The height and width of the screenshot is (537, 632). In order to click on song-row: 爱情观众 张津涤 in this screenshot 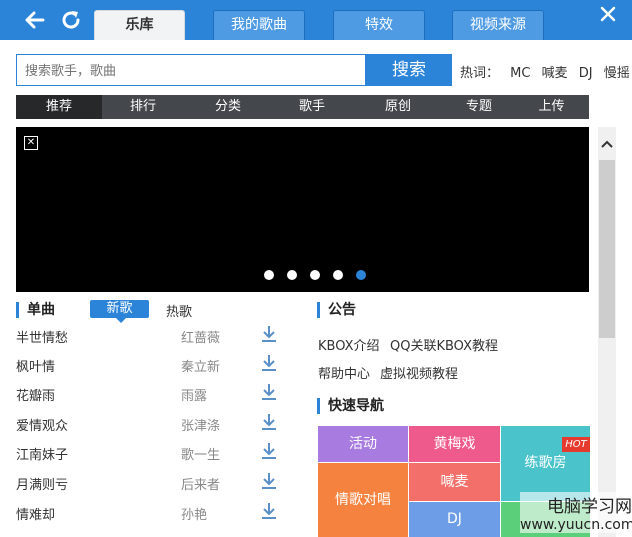, I will do `click(151, 423)`.